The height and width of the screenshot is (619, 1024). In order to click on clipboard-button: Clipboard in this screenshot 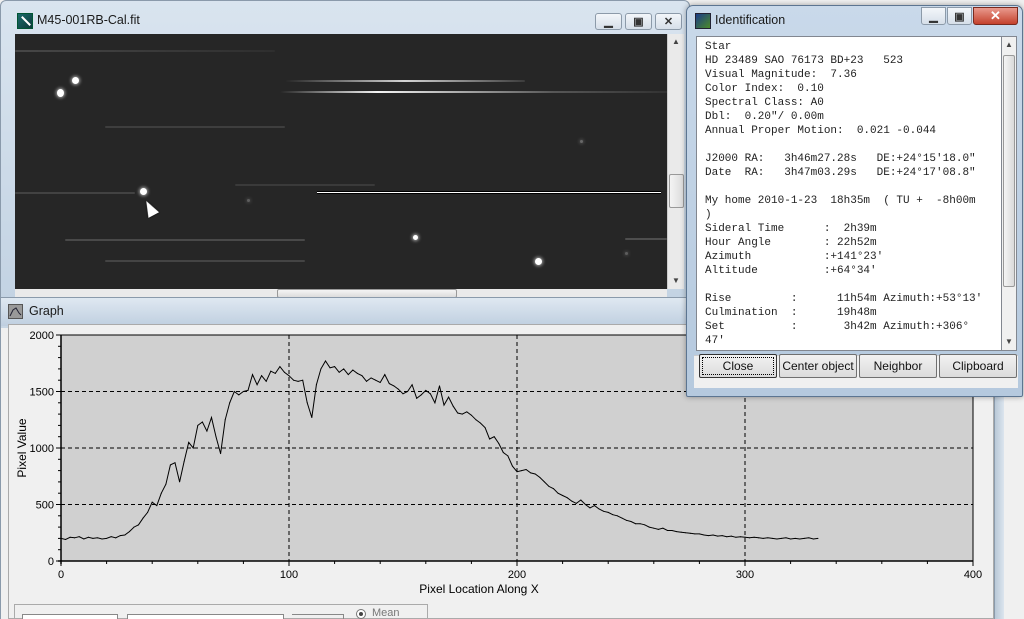, I will do `click(978, 366)`.